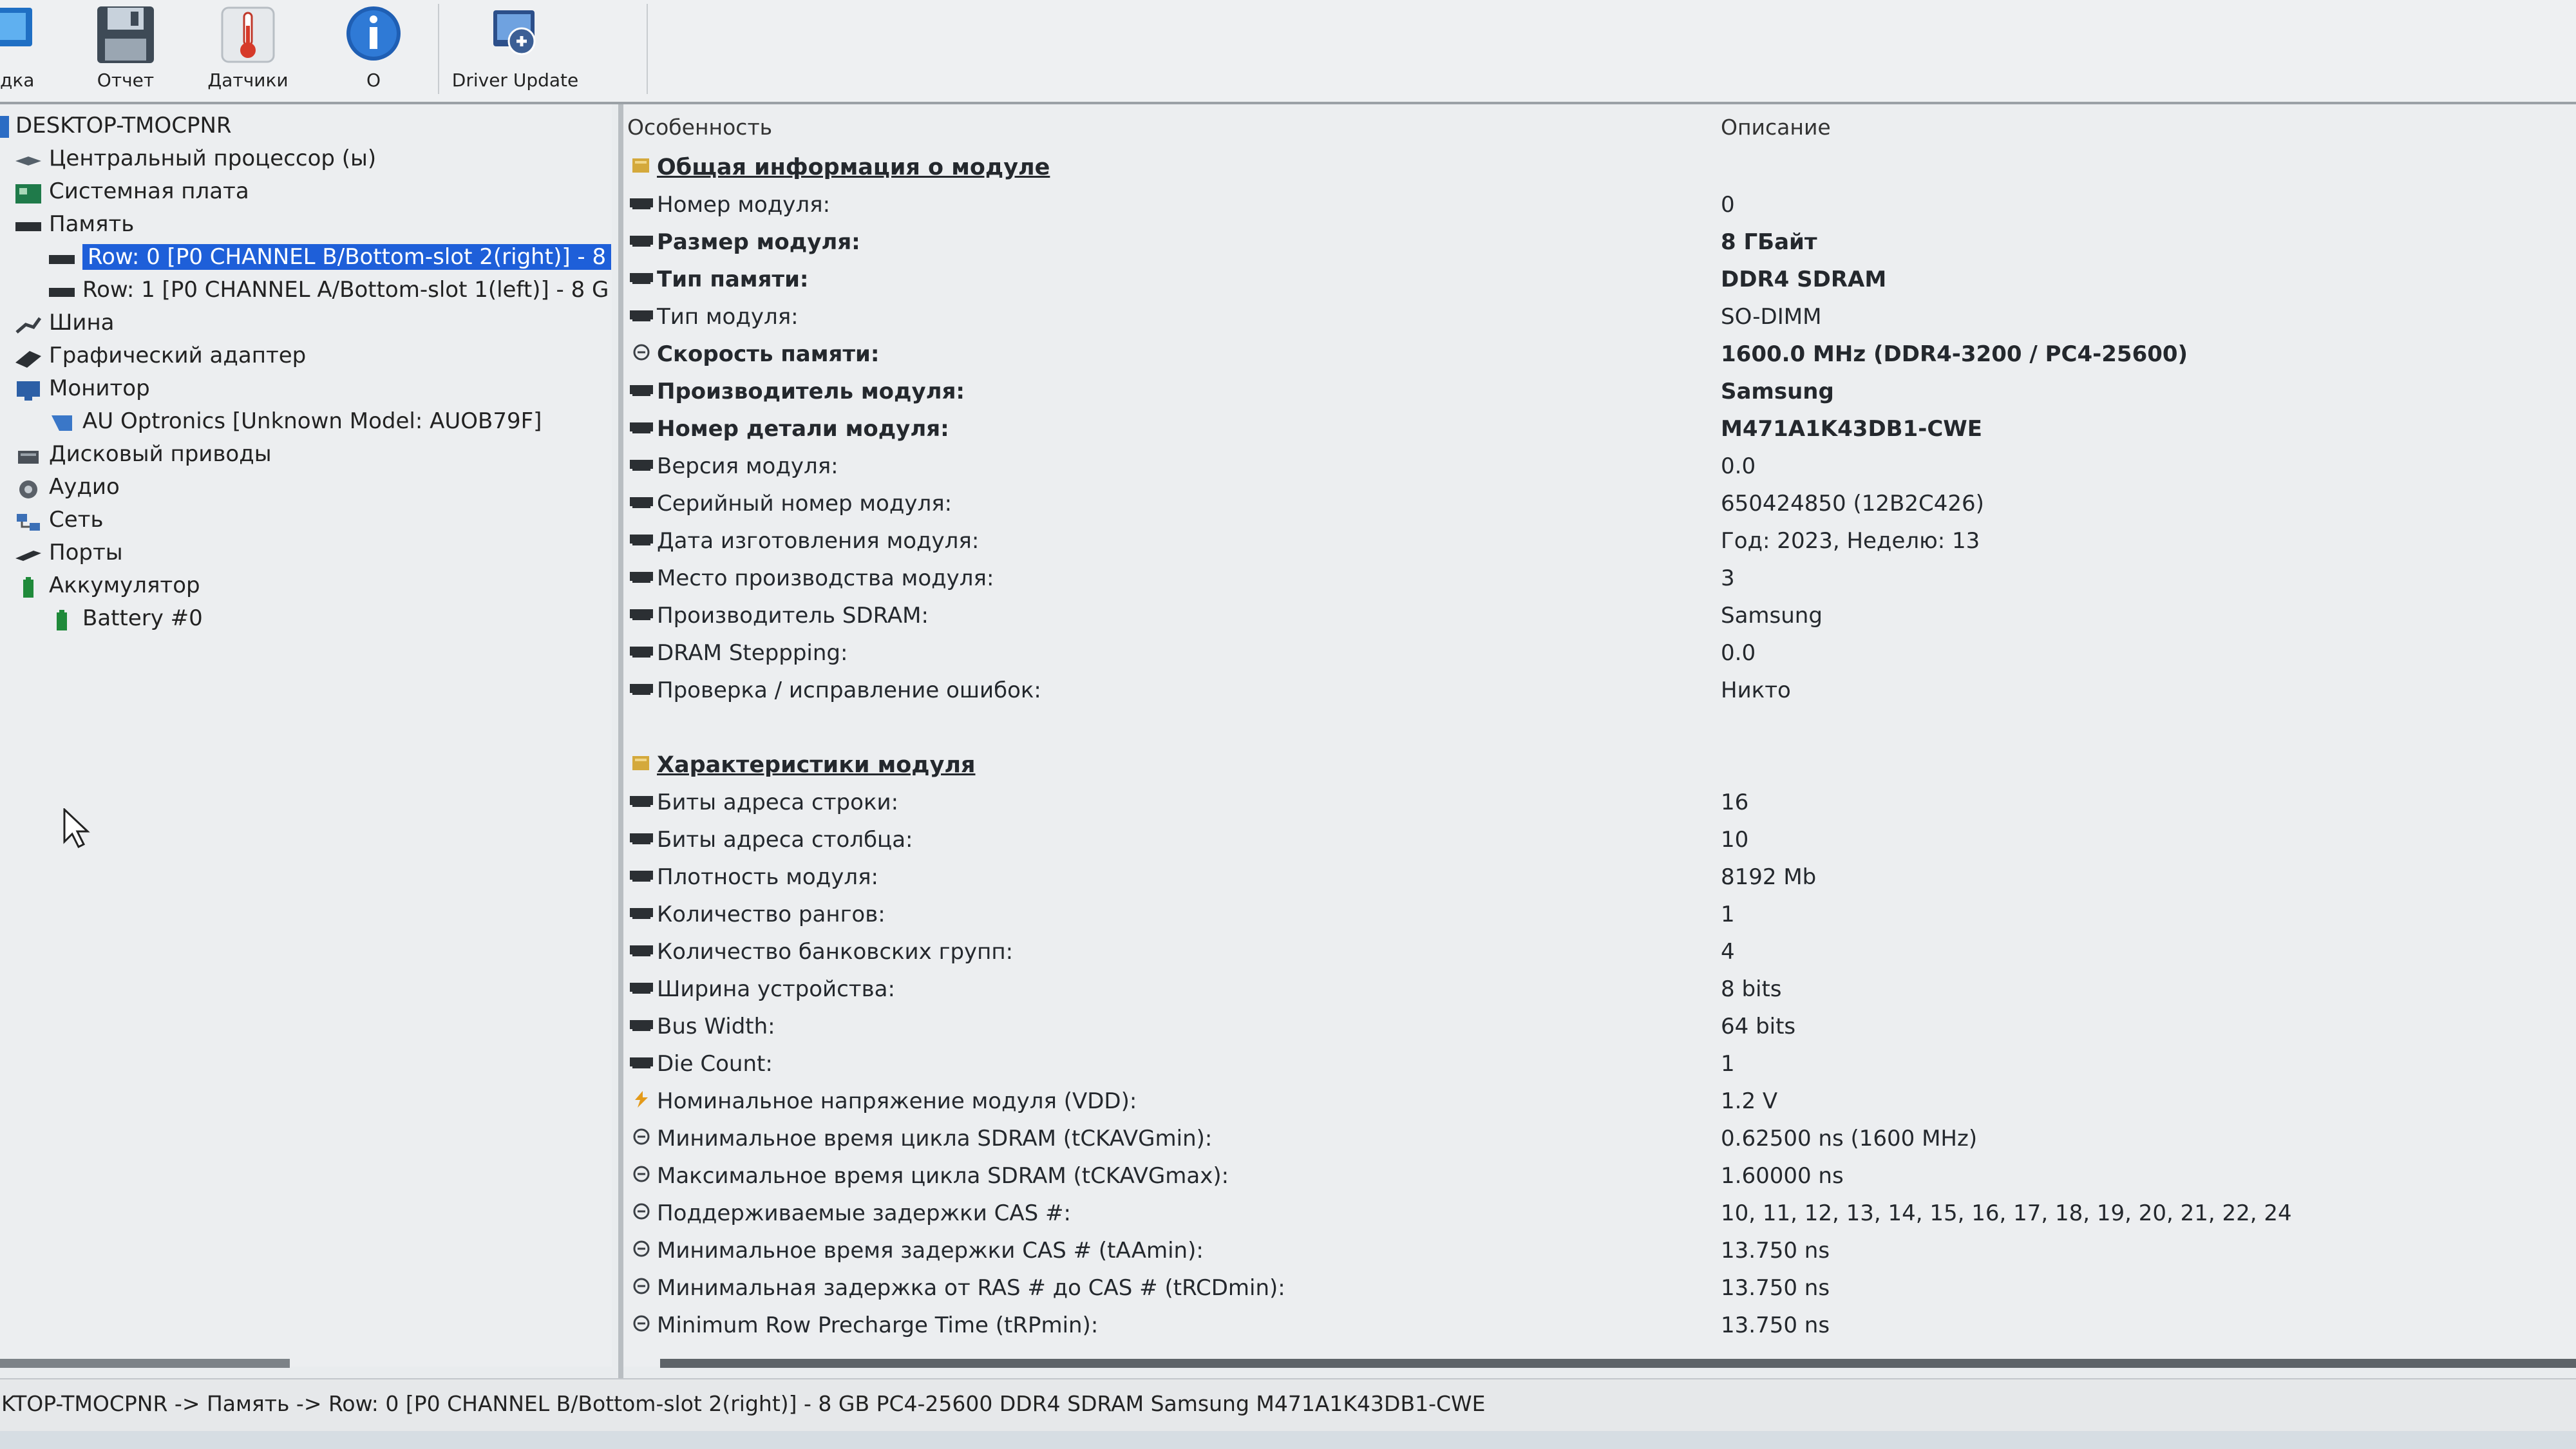  I want to click on property-name: Скорость памяти:, so click(769, 354).